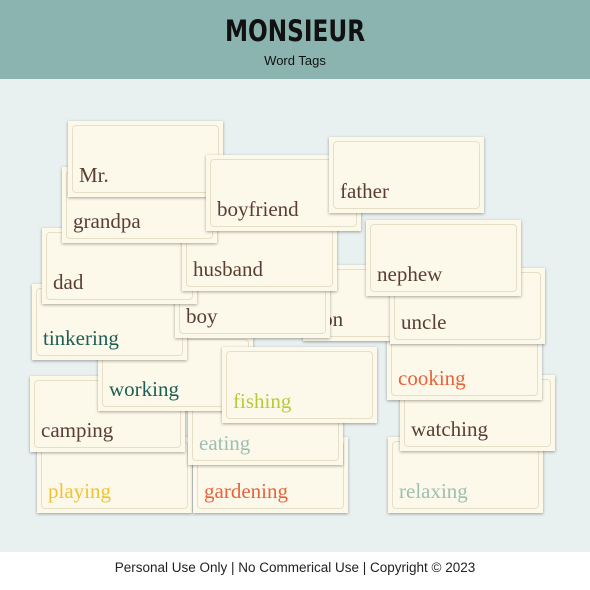  I want to click on tag-word: uncle, so click(424, 322).